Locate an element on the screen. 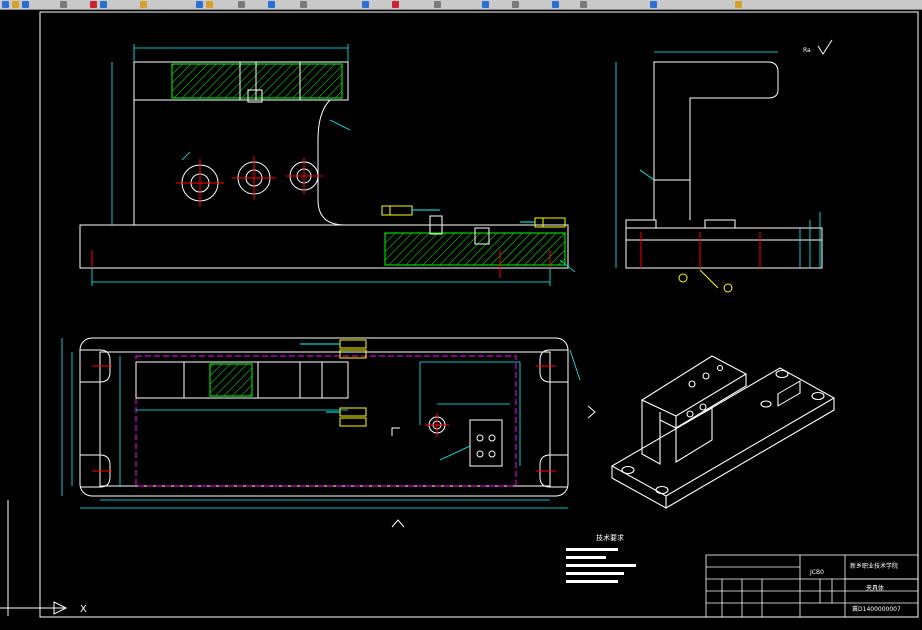  preview-icon is located at coordinates (395, 4).